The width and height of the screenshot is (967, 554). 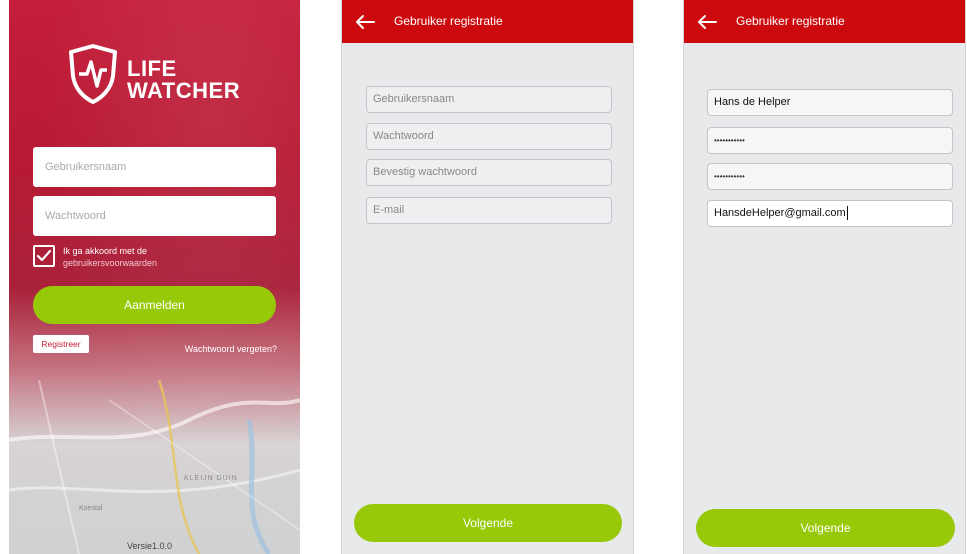 What do you see at coordinates (489, 136) in the screenshot?
I see `password-field: Wachtwoord` at bounding box center [489, 136].